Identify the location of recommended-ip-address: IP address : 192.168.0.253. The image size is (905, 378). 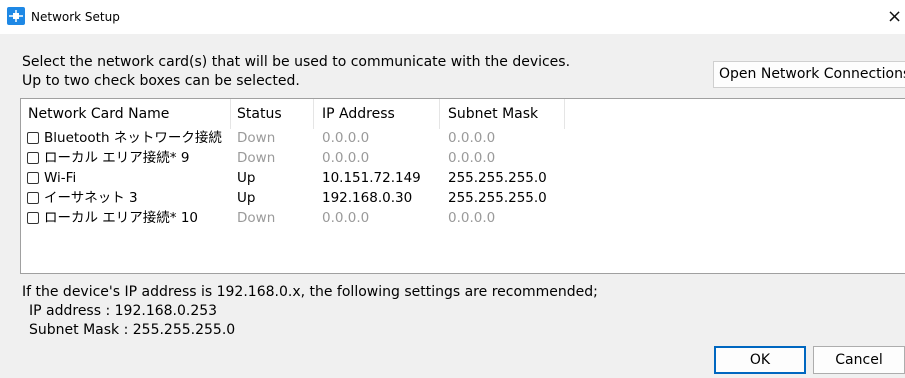
(123, 311).